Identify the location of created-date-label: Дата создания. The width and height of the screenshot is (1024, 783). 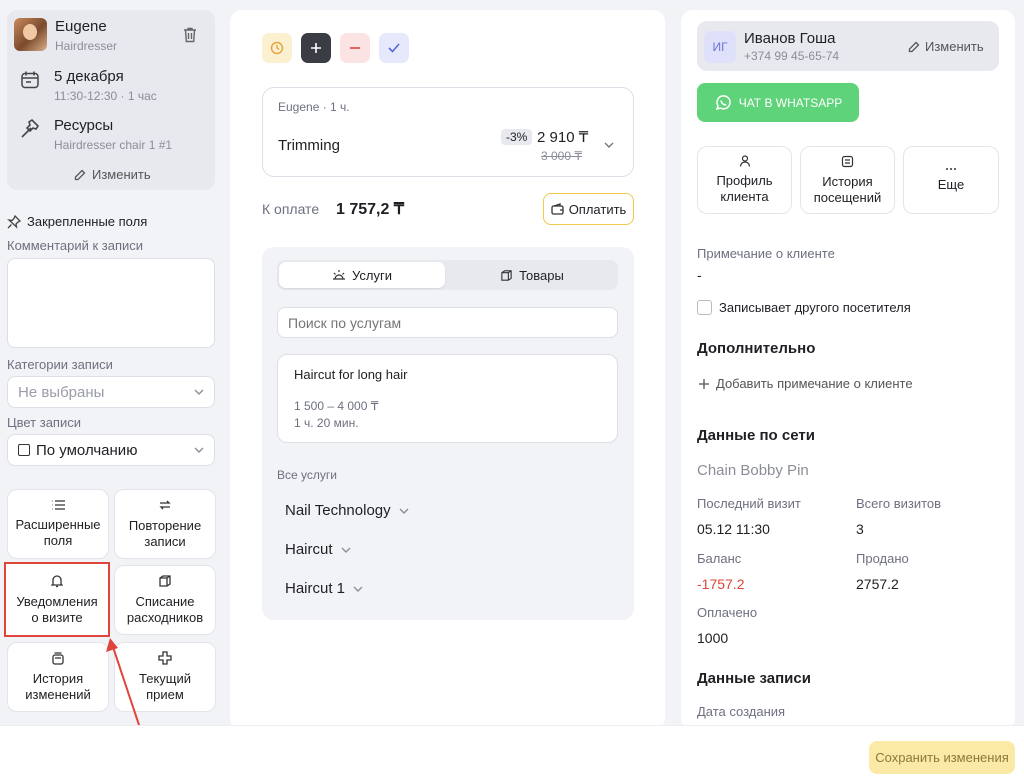
(741, 711).